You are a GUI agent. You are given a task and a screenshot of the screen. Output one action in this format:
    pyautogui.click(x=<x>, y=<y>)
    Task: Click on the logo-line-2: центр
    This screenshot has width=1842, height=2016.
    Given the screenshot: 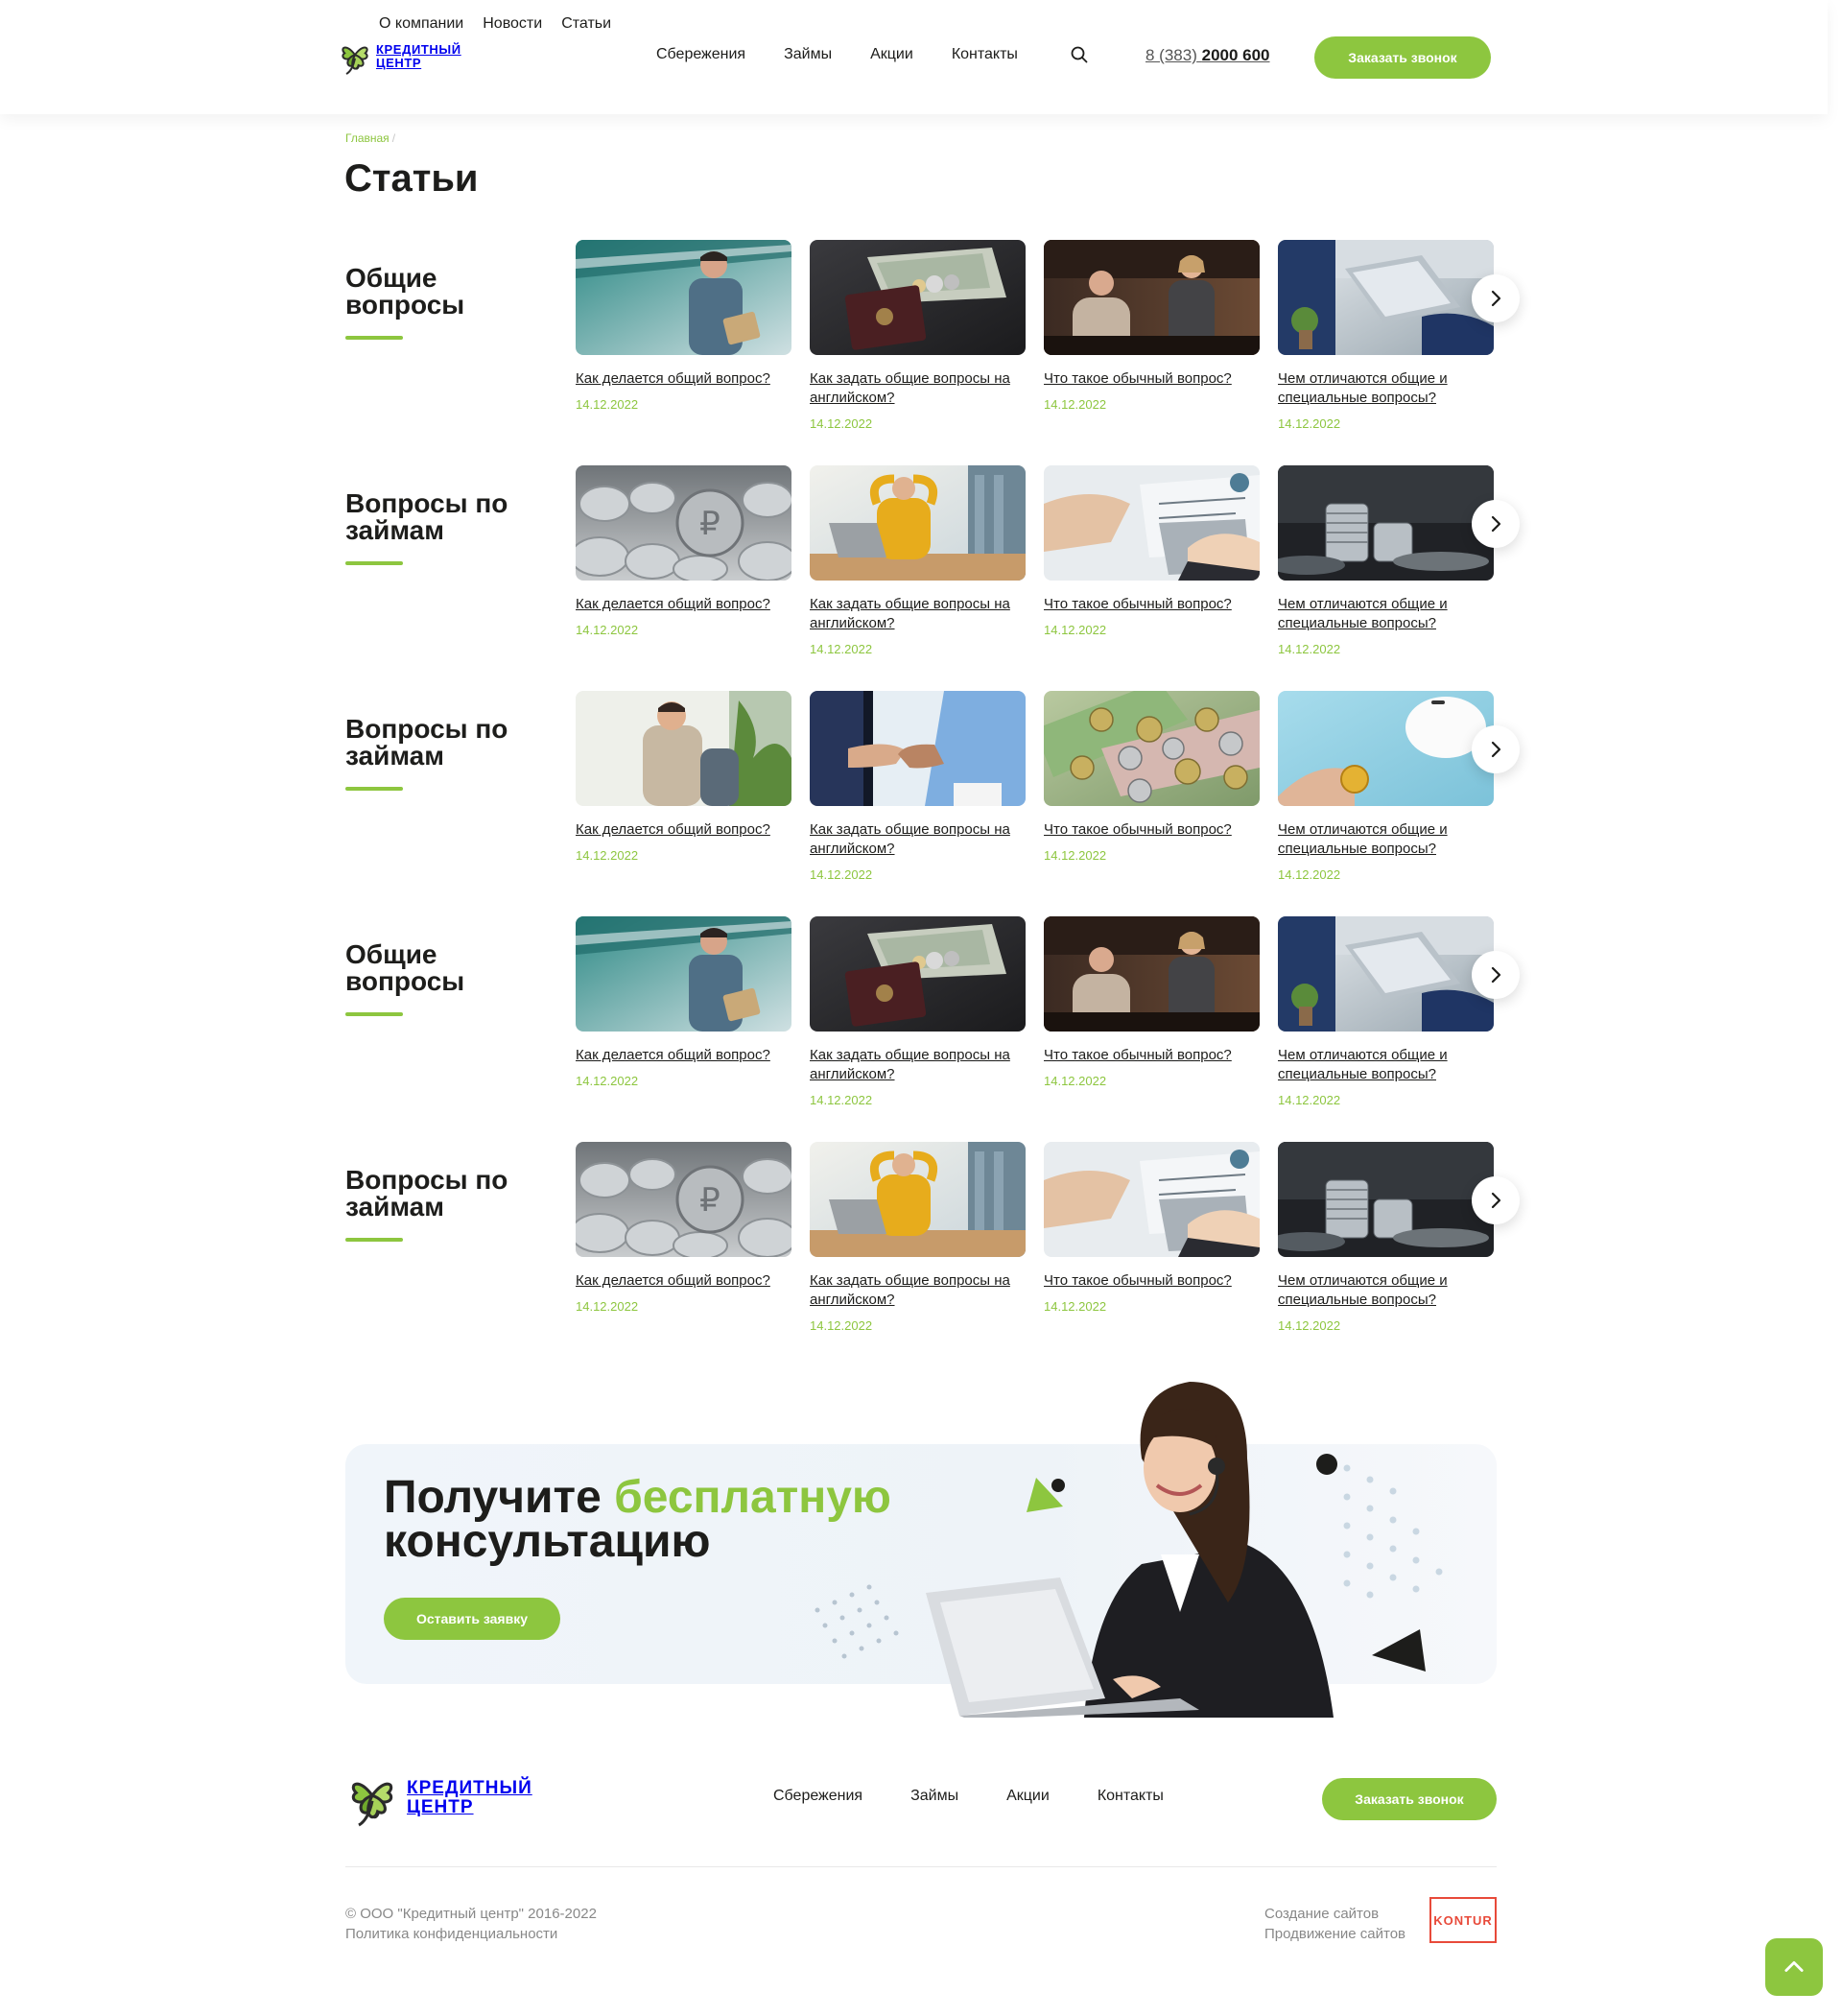 What is the action you would take?
    pyautogui.click(x=399, y=63)
    